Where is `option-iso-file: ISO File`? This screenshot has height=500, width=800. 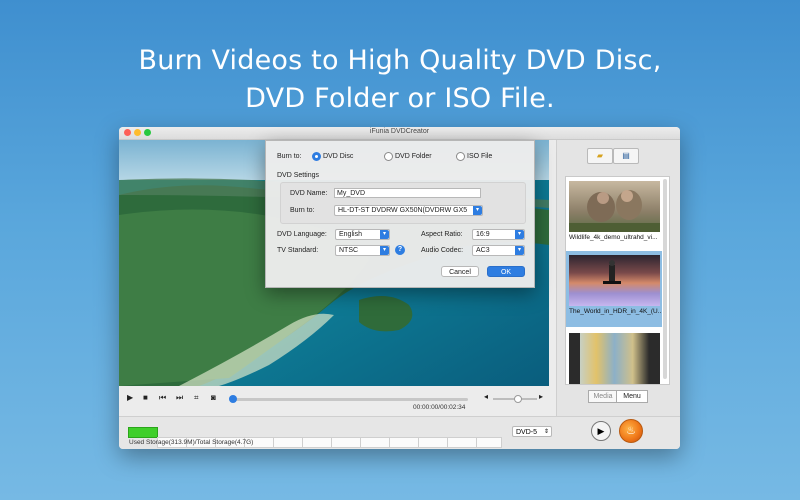
option-iso-file: ISO File is located at coordinates (479, 156).